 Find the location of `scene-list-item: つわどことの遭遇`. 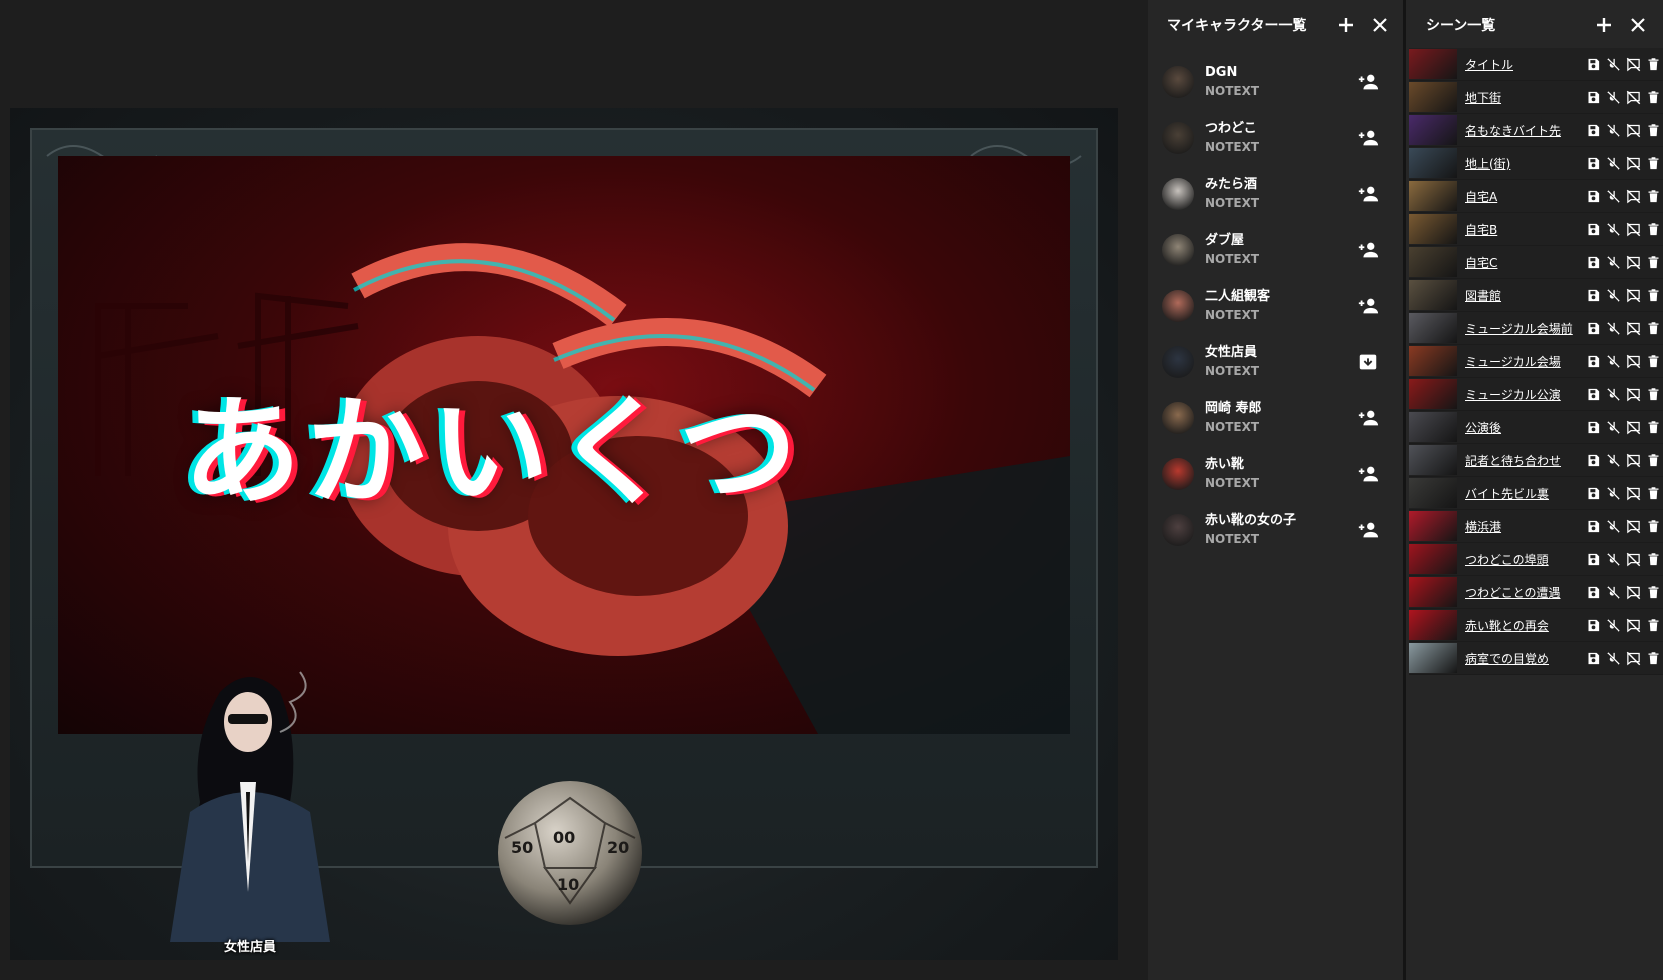

scene-list-item: つわどことの遭遇 is located at coordinates (1536, 592).